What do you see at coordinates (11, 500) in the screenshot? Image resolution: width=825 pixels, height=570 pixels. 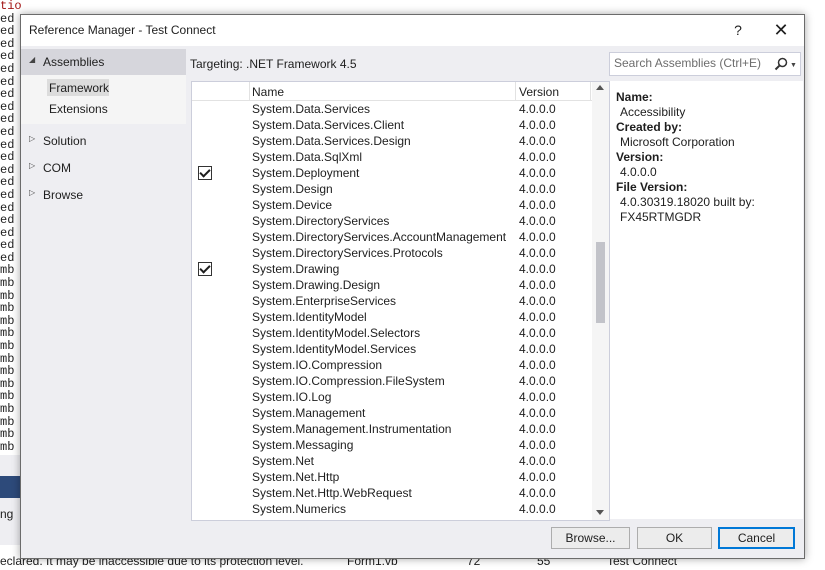 I see `output-panel-strip` at bounding box center [11, 500].